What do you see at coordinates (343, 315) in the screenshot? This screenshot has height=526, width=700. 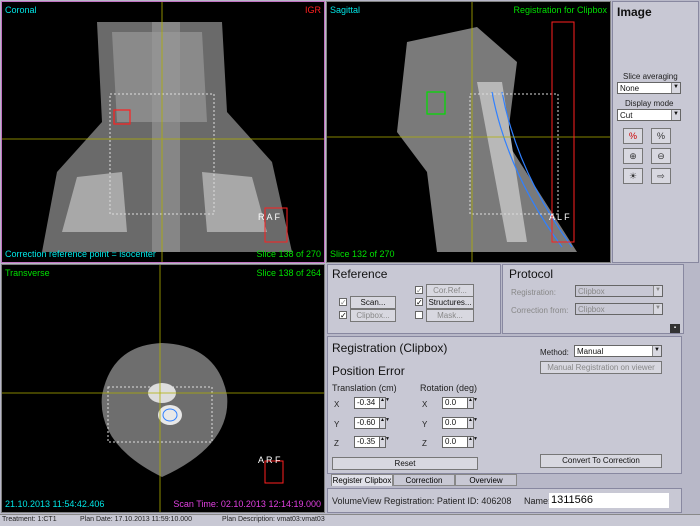 I see `clipbox-checkbox: ✓` at bounding box center [343, 315].